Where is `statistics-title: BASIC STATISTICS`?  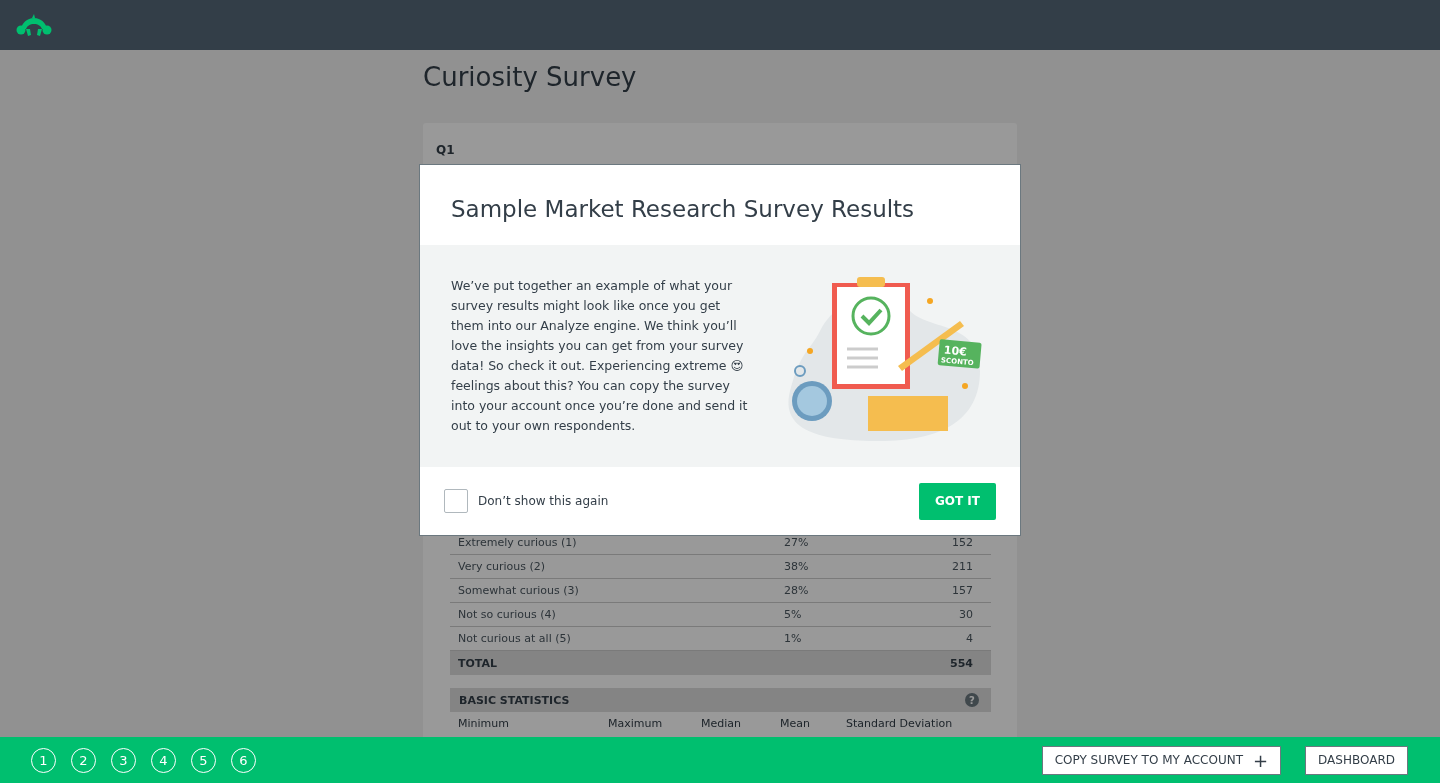 statistics-title: BASIC STATISTICS is located at coordinates (514, 700).